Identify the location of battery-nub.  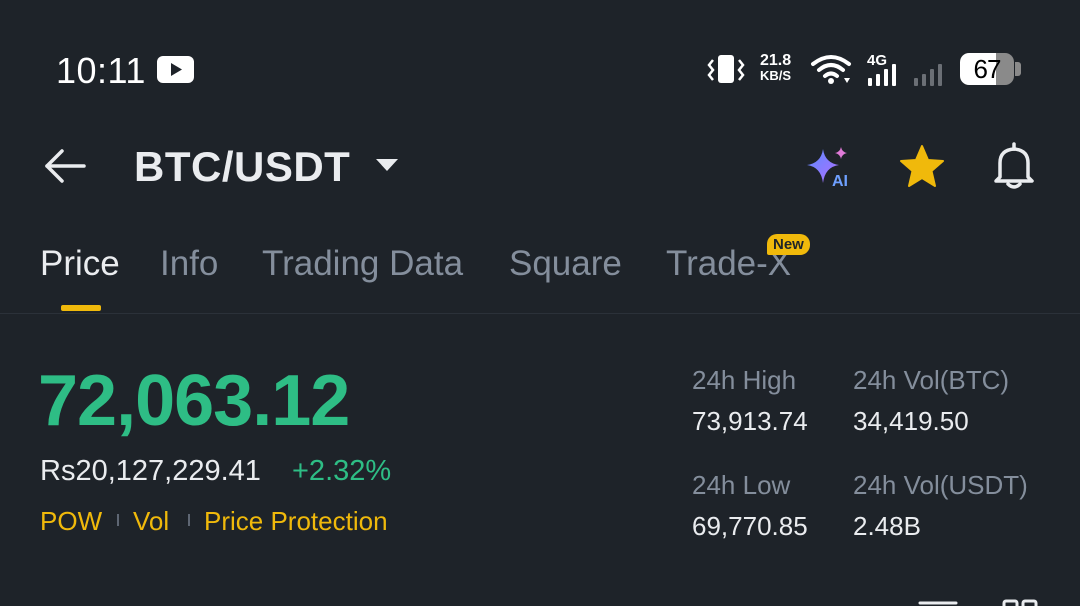
(1018, 69).